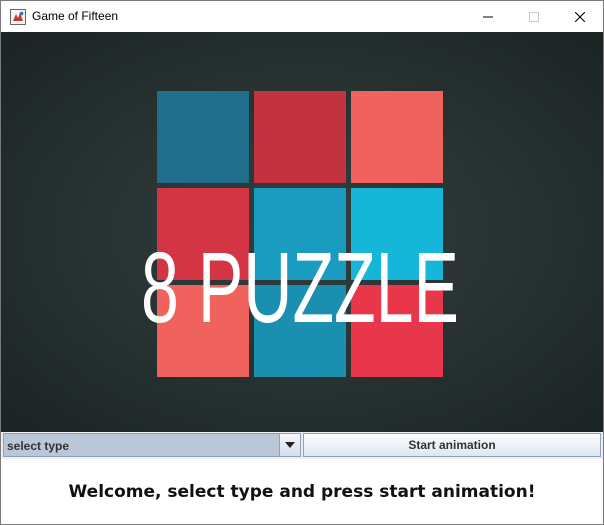 The width and height of the screenshot is (604, 525). I want to click on type-select-value: select type, so click(38, 446).